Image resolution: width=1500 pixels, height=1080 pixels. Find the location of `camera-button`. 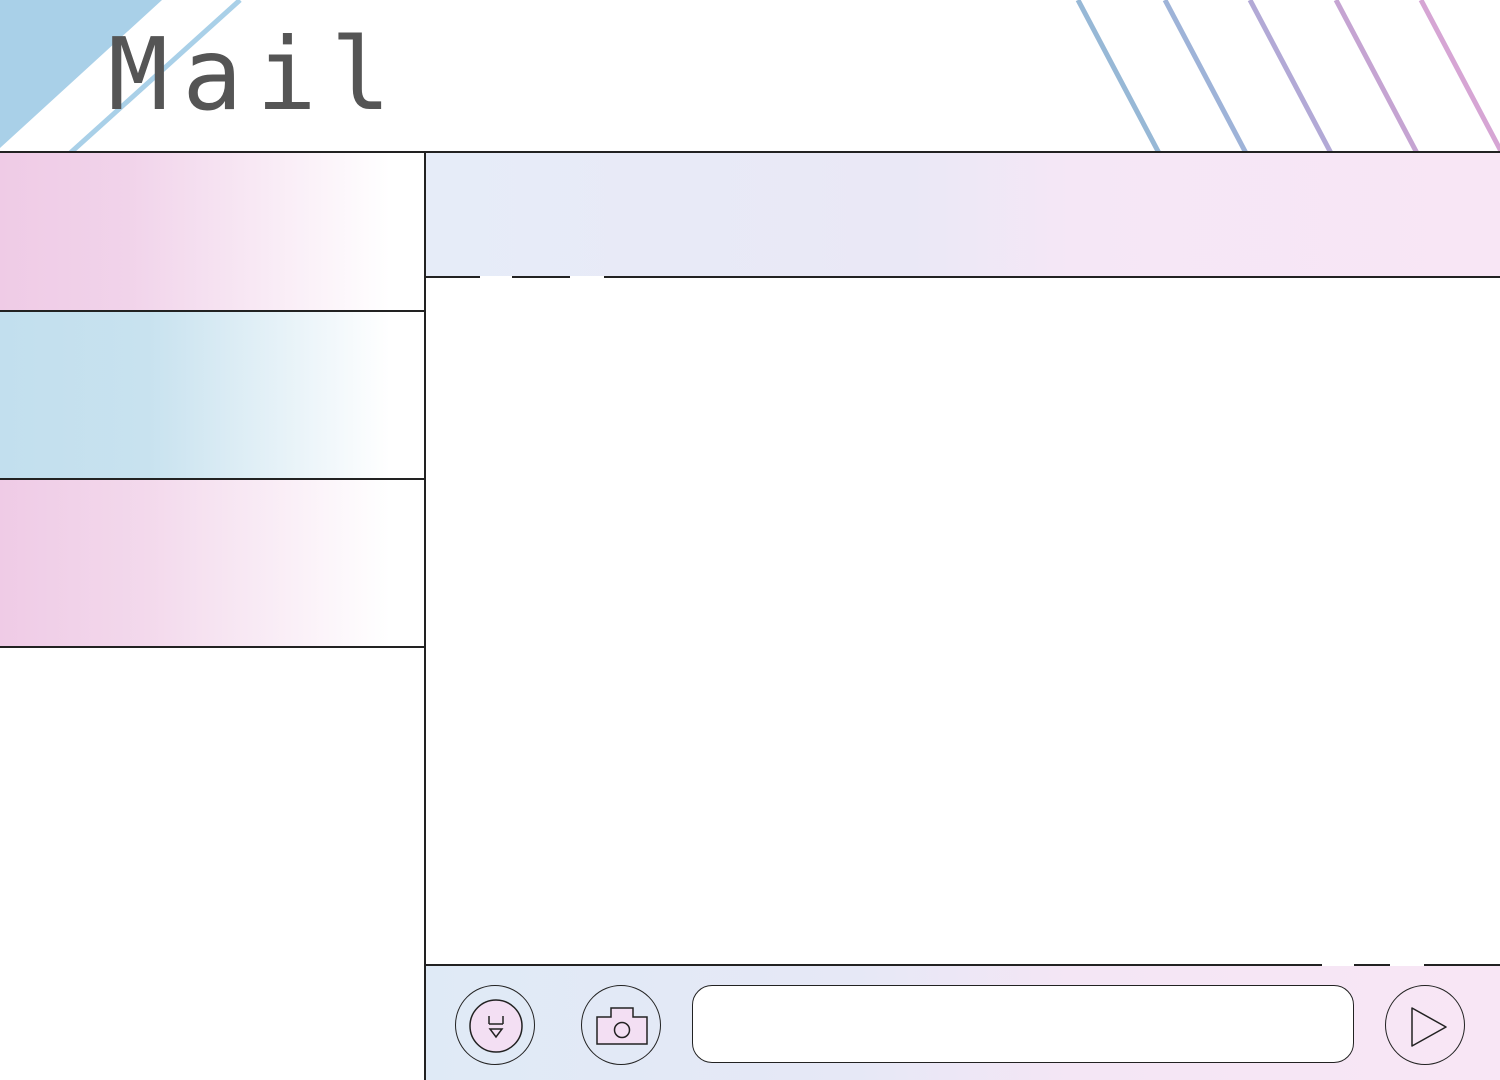

camera-button is located at coordinates (621, 1025).